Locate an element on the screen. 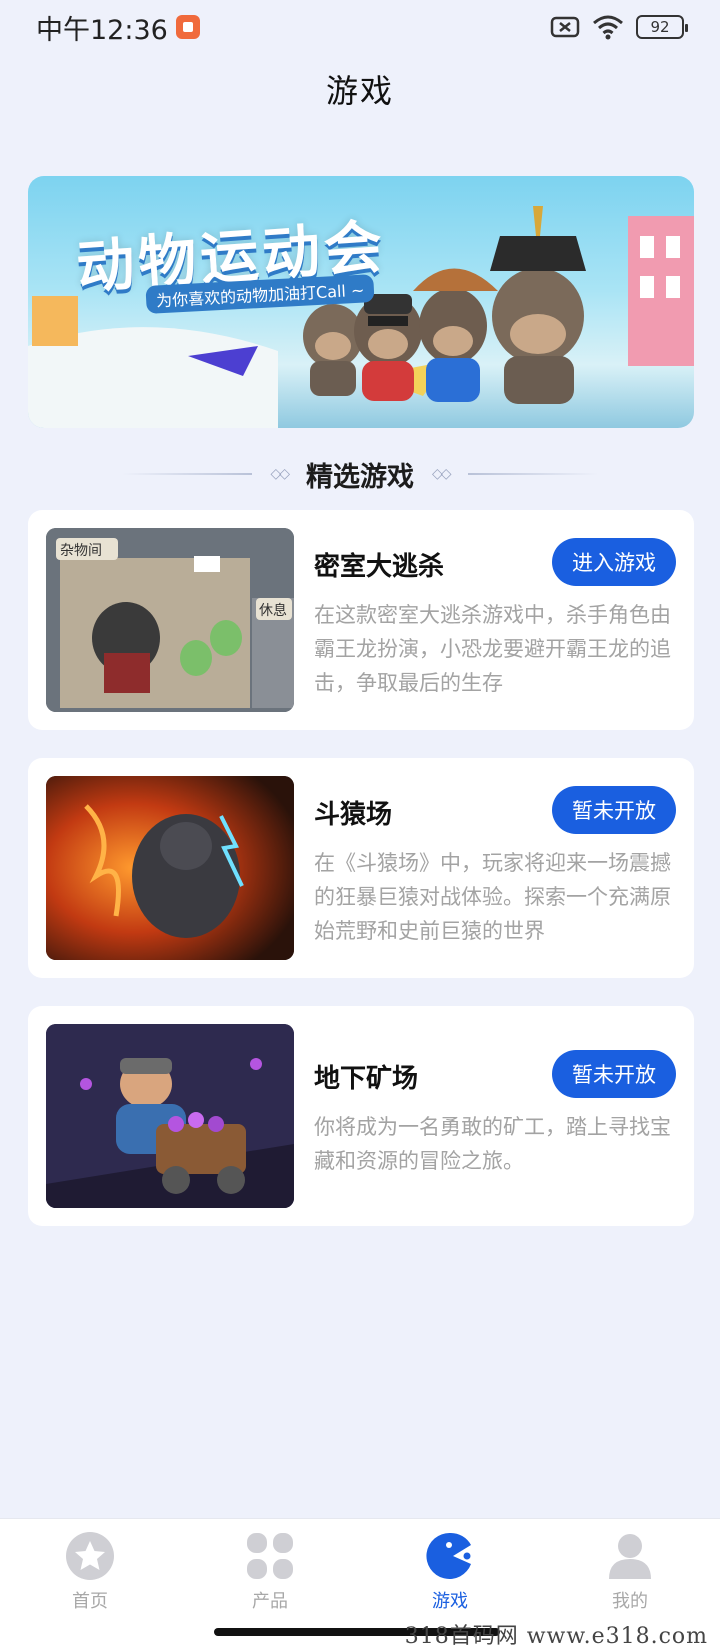 The image size is (720, 1650). status-time: 中午12:36 is located at coordinates (102, 30).